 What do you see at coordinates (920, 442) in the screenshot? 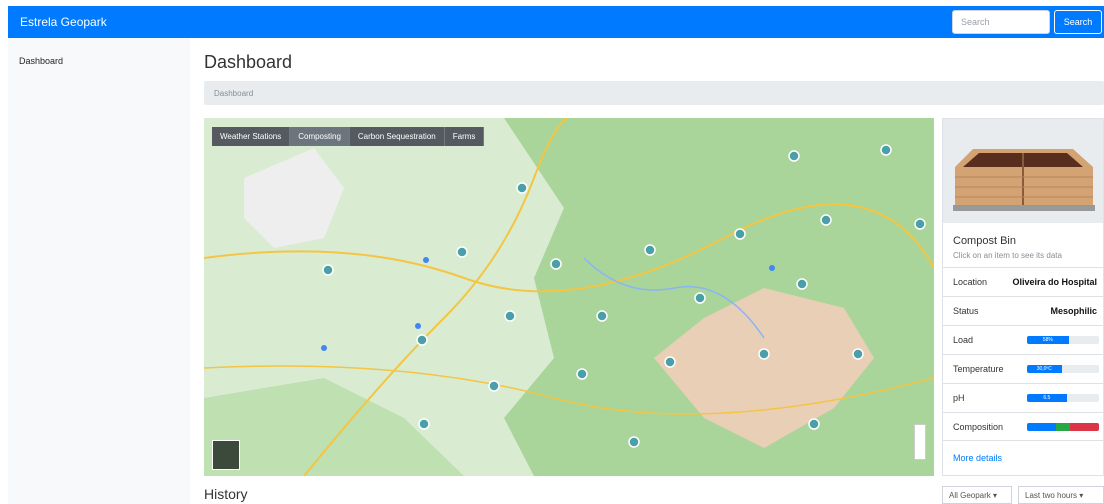
I see `zoom-control` at bounding box center [920, 442].